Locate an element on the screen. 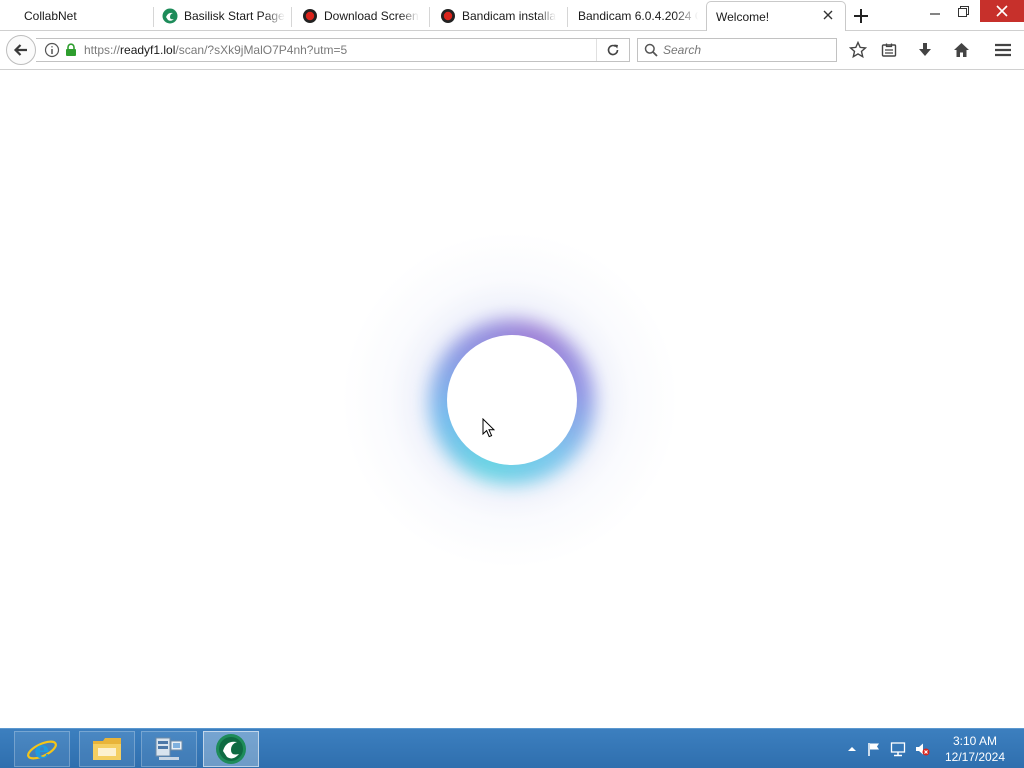 This screenshot has width=1024, height=768. tab-collabnet: CollabNet is located at coordinates (85, 16).